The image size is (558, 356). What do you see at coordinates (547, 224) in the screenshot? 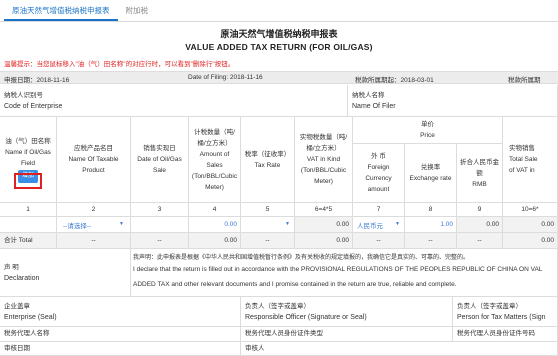
I see `total-sale-value: 0.00` at bounding box center [547, 224].